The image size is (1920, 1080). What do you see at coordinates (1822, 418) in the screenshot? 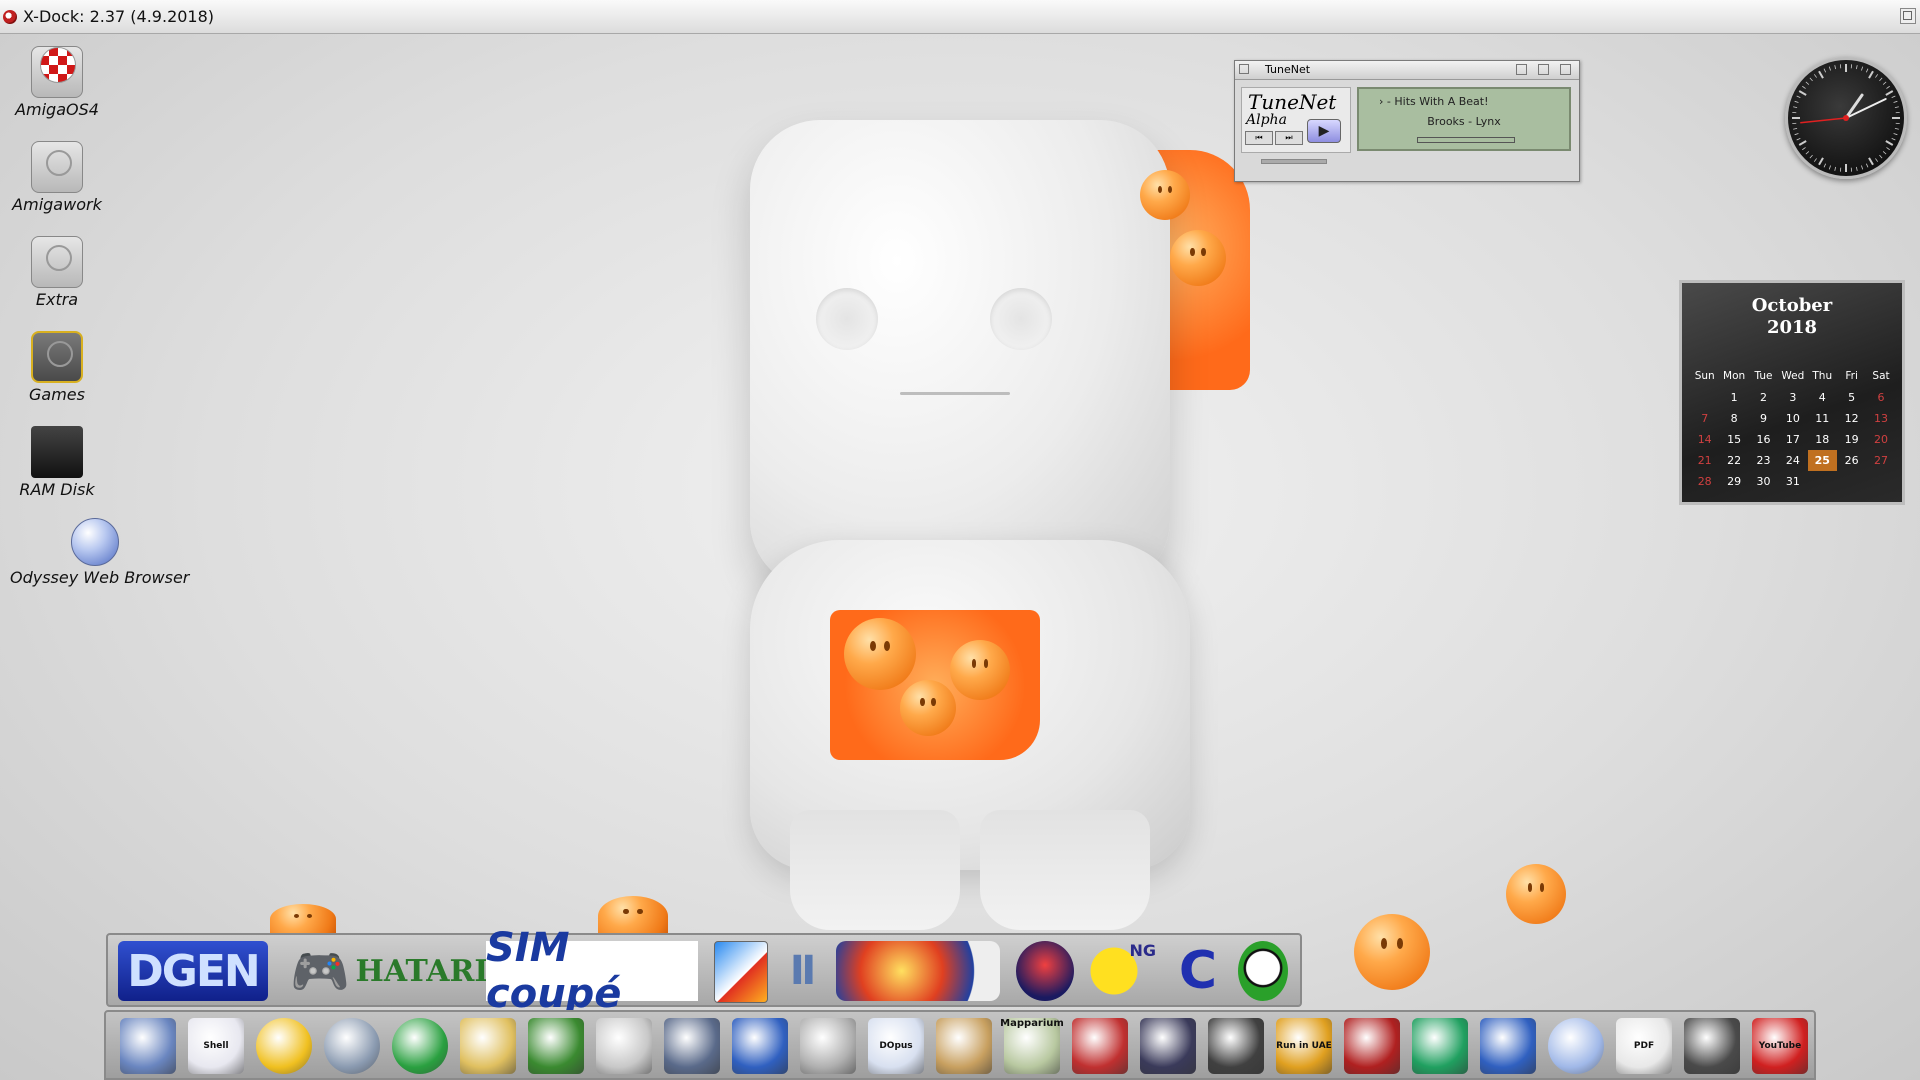
I see `calendar-day: 11` at bounding box center [1822, 418].